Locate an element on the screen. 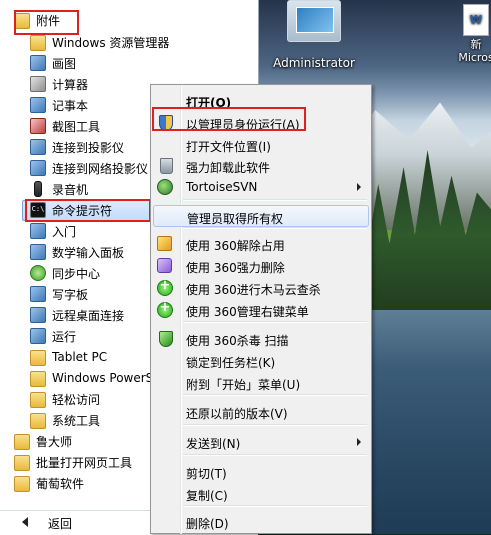  program-item-10: 入门 is located at coordinates (53, 231).